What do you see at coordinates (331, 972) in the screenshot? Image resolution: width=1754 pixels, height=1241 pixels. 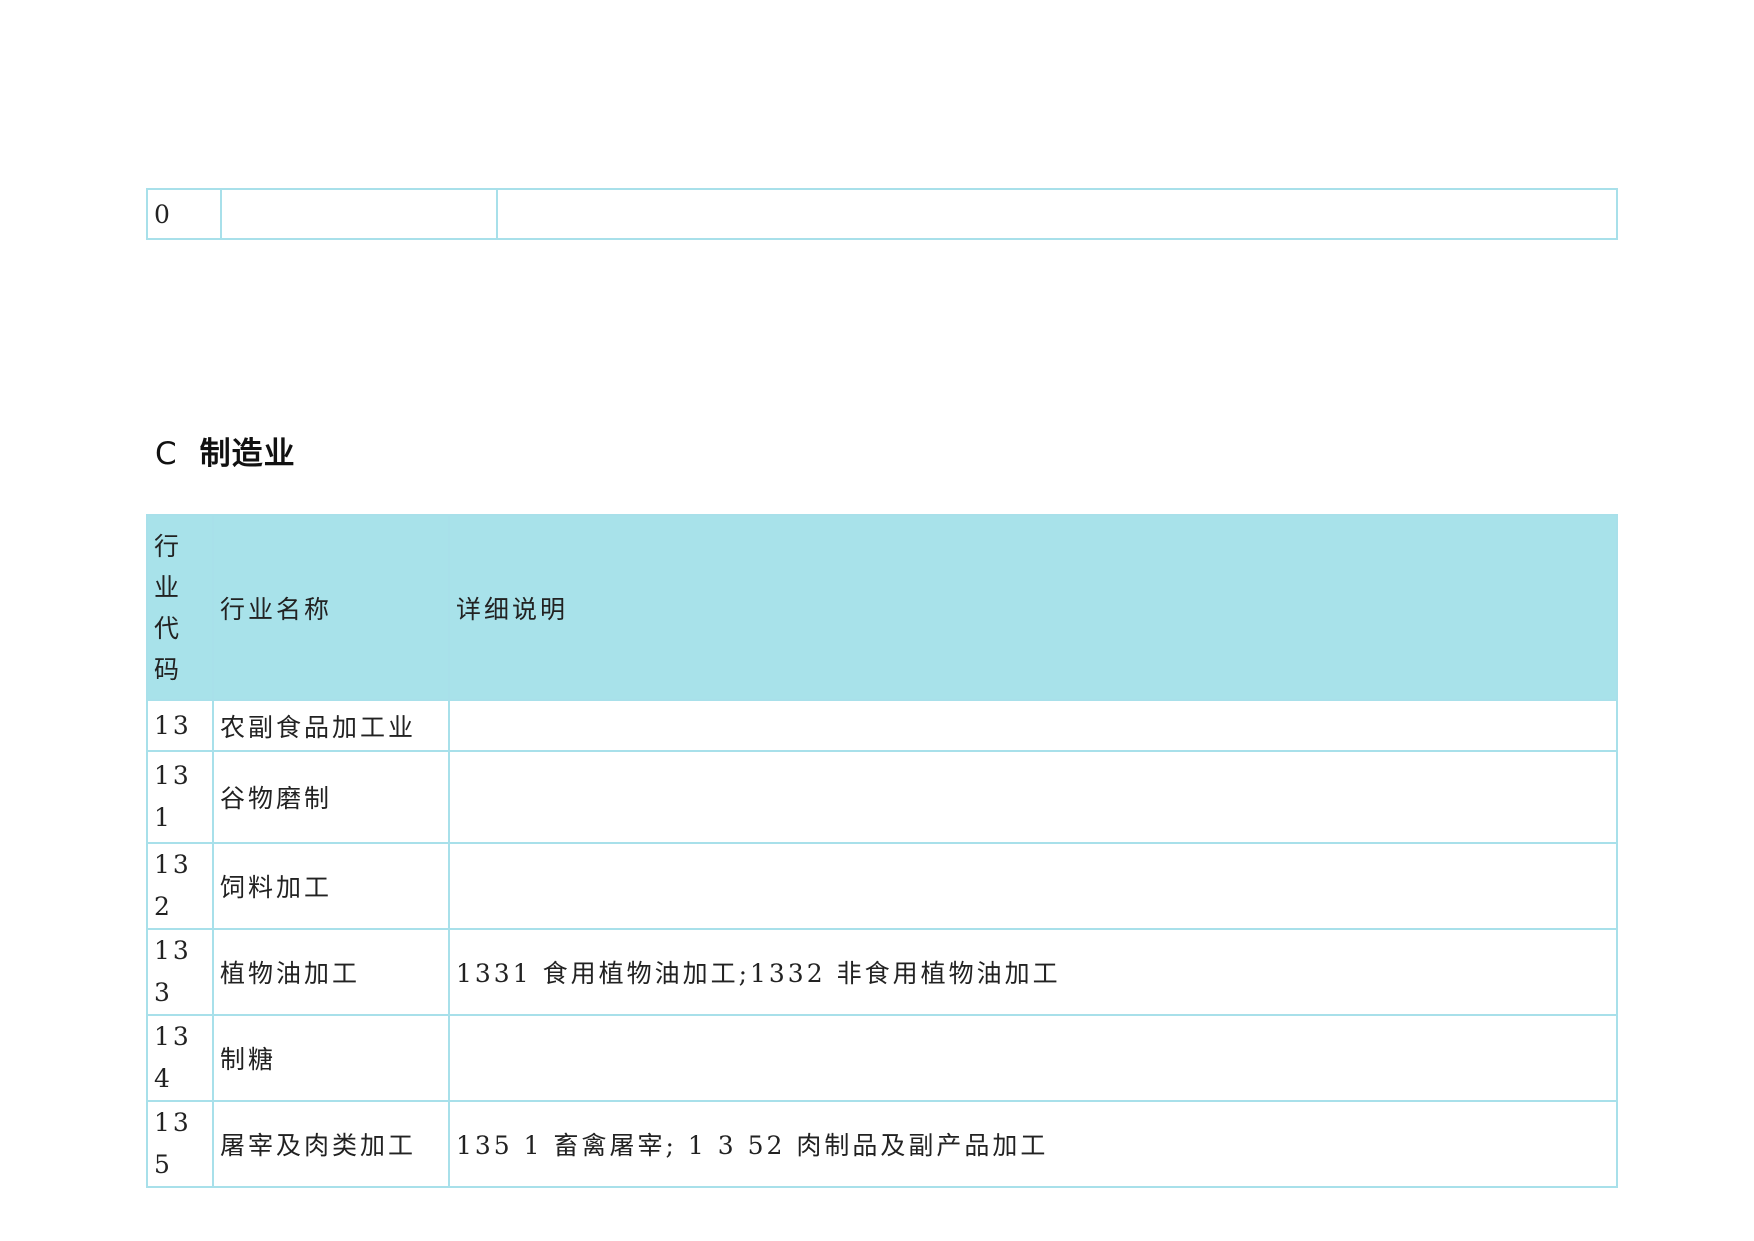 I see `name-cell: 植物油加工` at bounding box center [331, 972].